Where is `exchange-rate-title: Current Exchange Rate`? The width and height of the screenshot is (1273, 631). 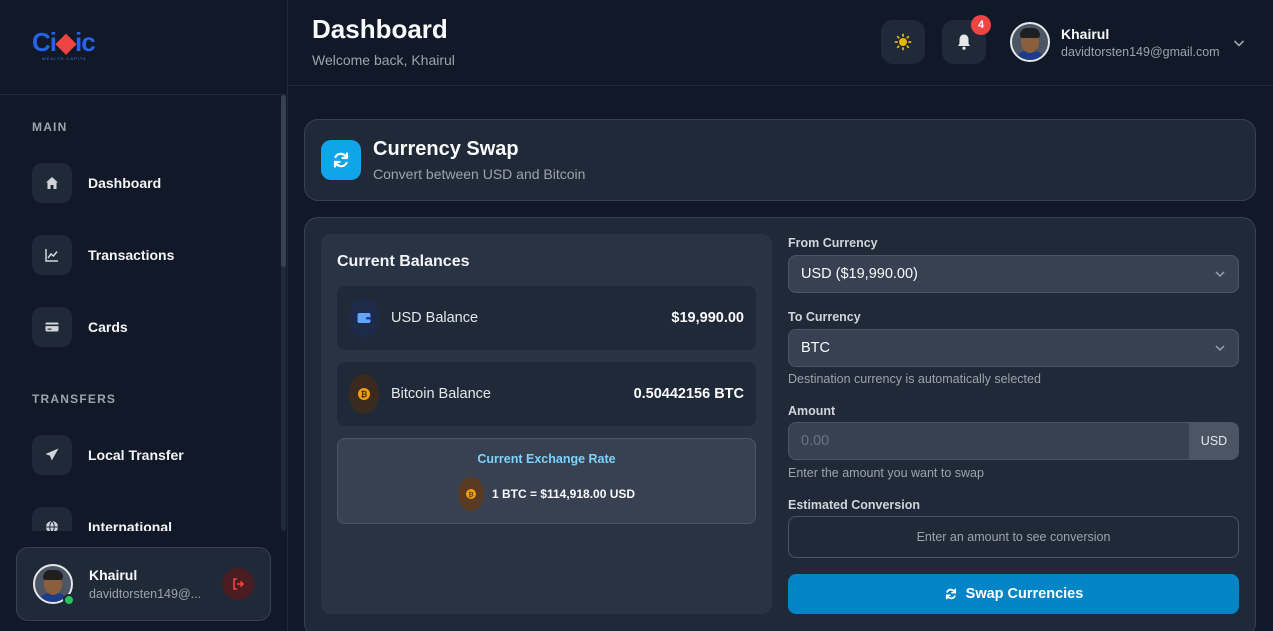
exchange-rate-title: Current Exchange Rate is located at coordinates (546, 459).